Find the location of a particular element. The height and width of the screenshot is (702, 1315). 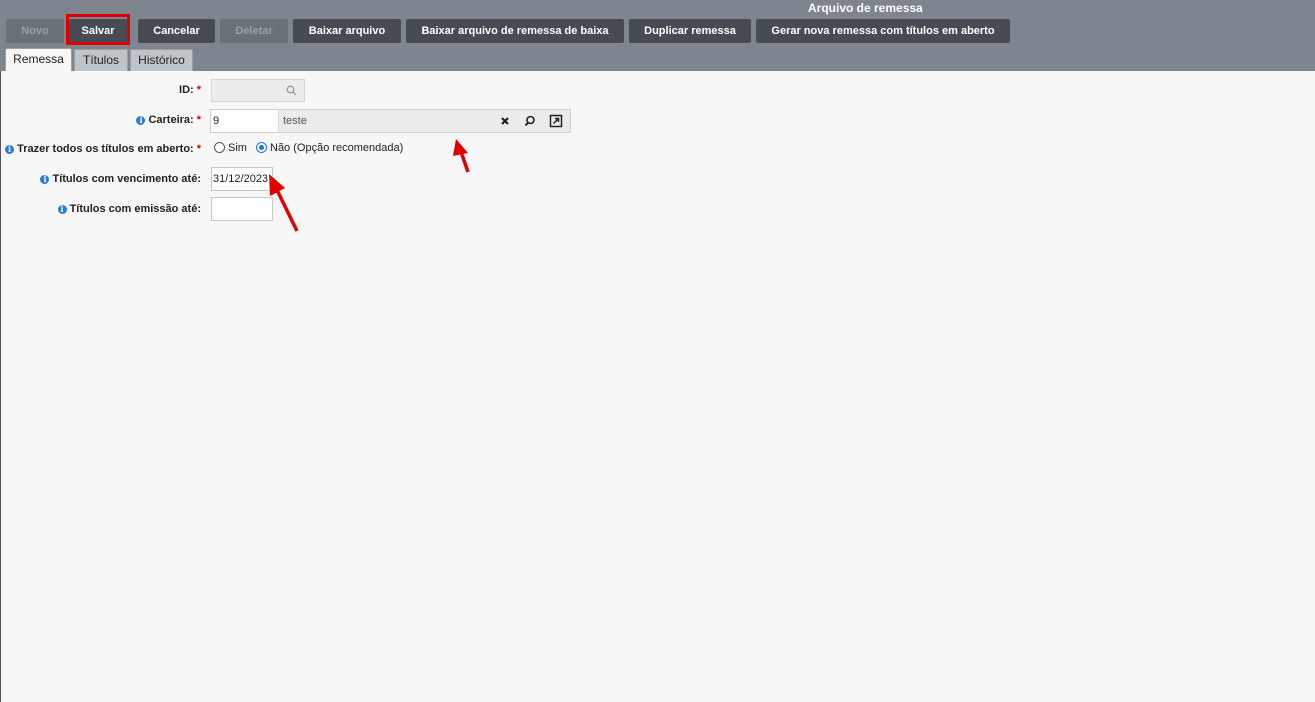

deletar-button: Deletar is located at coordinates (254, 31).